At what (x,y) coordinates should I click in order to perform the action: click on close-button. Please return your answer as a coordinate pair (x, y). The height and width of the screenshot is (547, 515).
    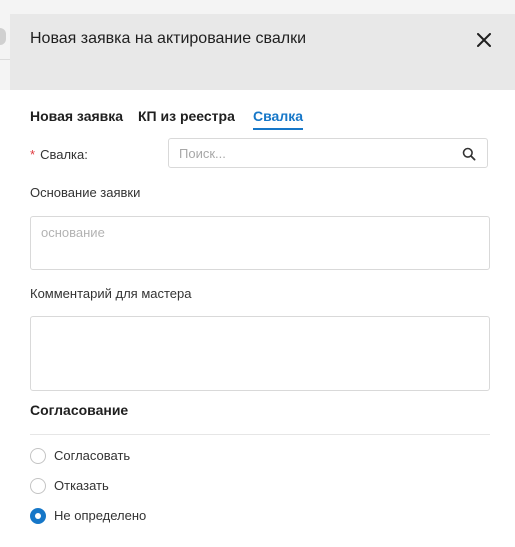
    Looking at the image, I should click on (484, 40).